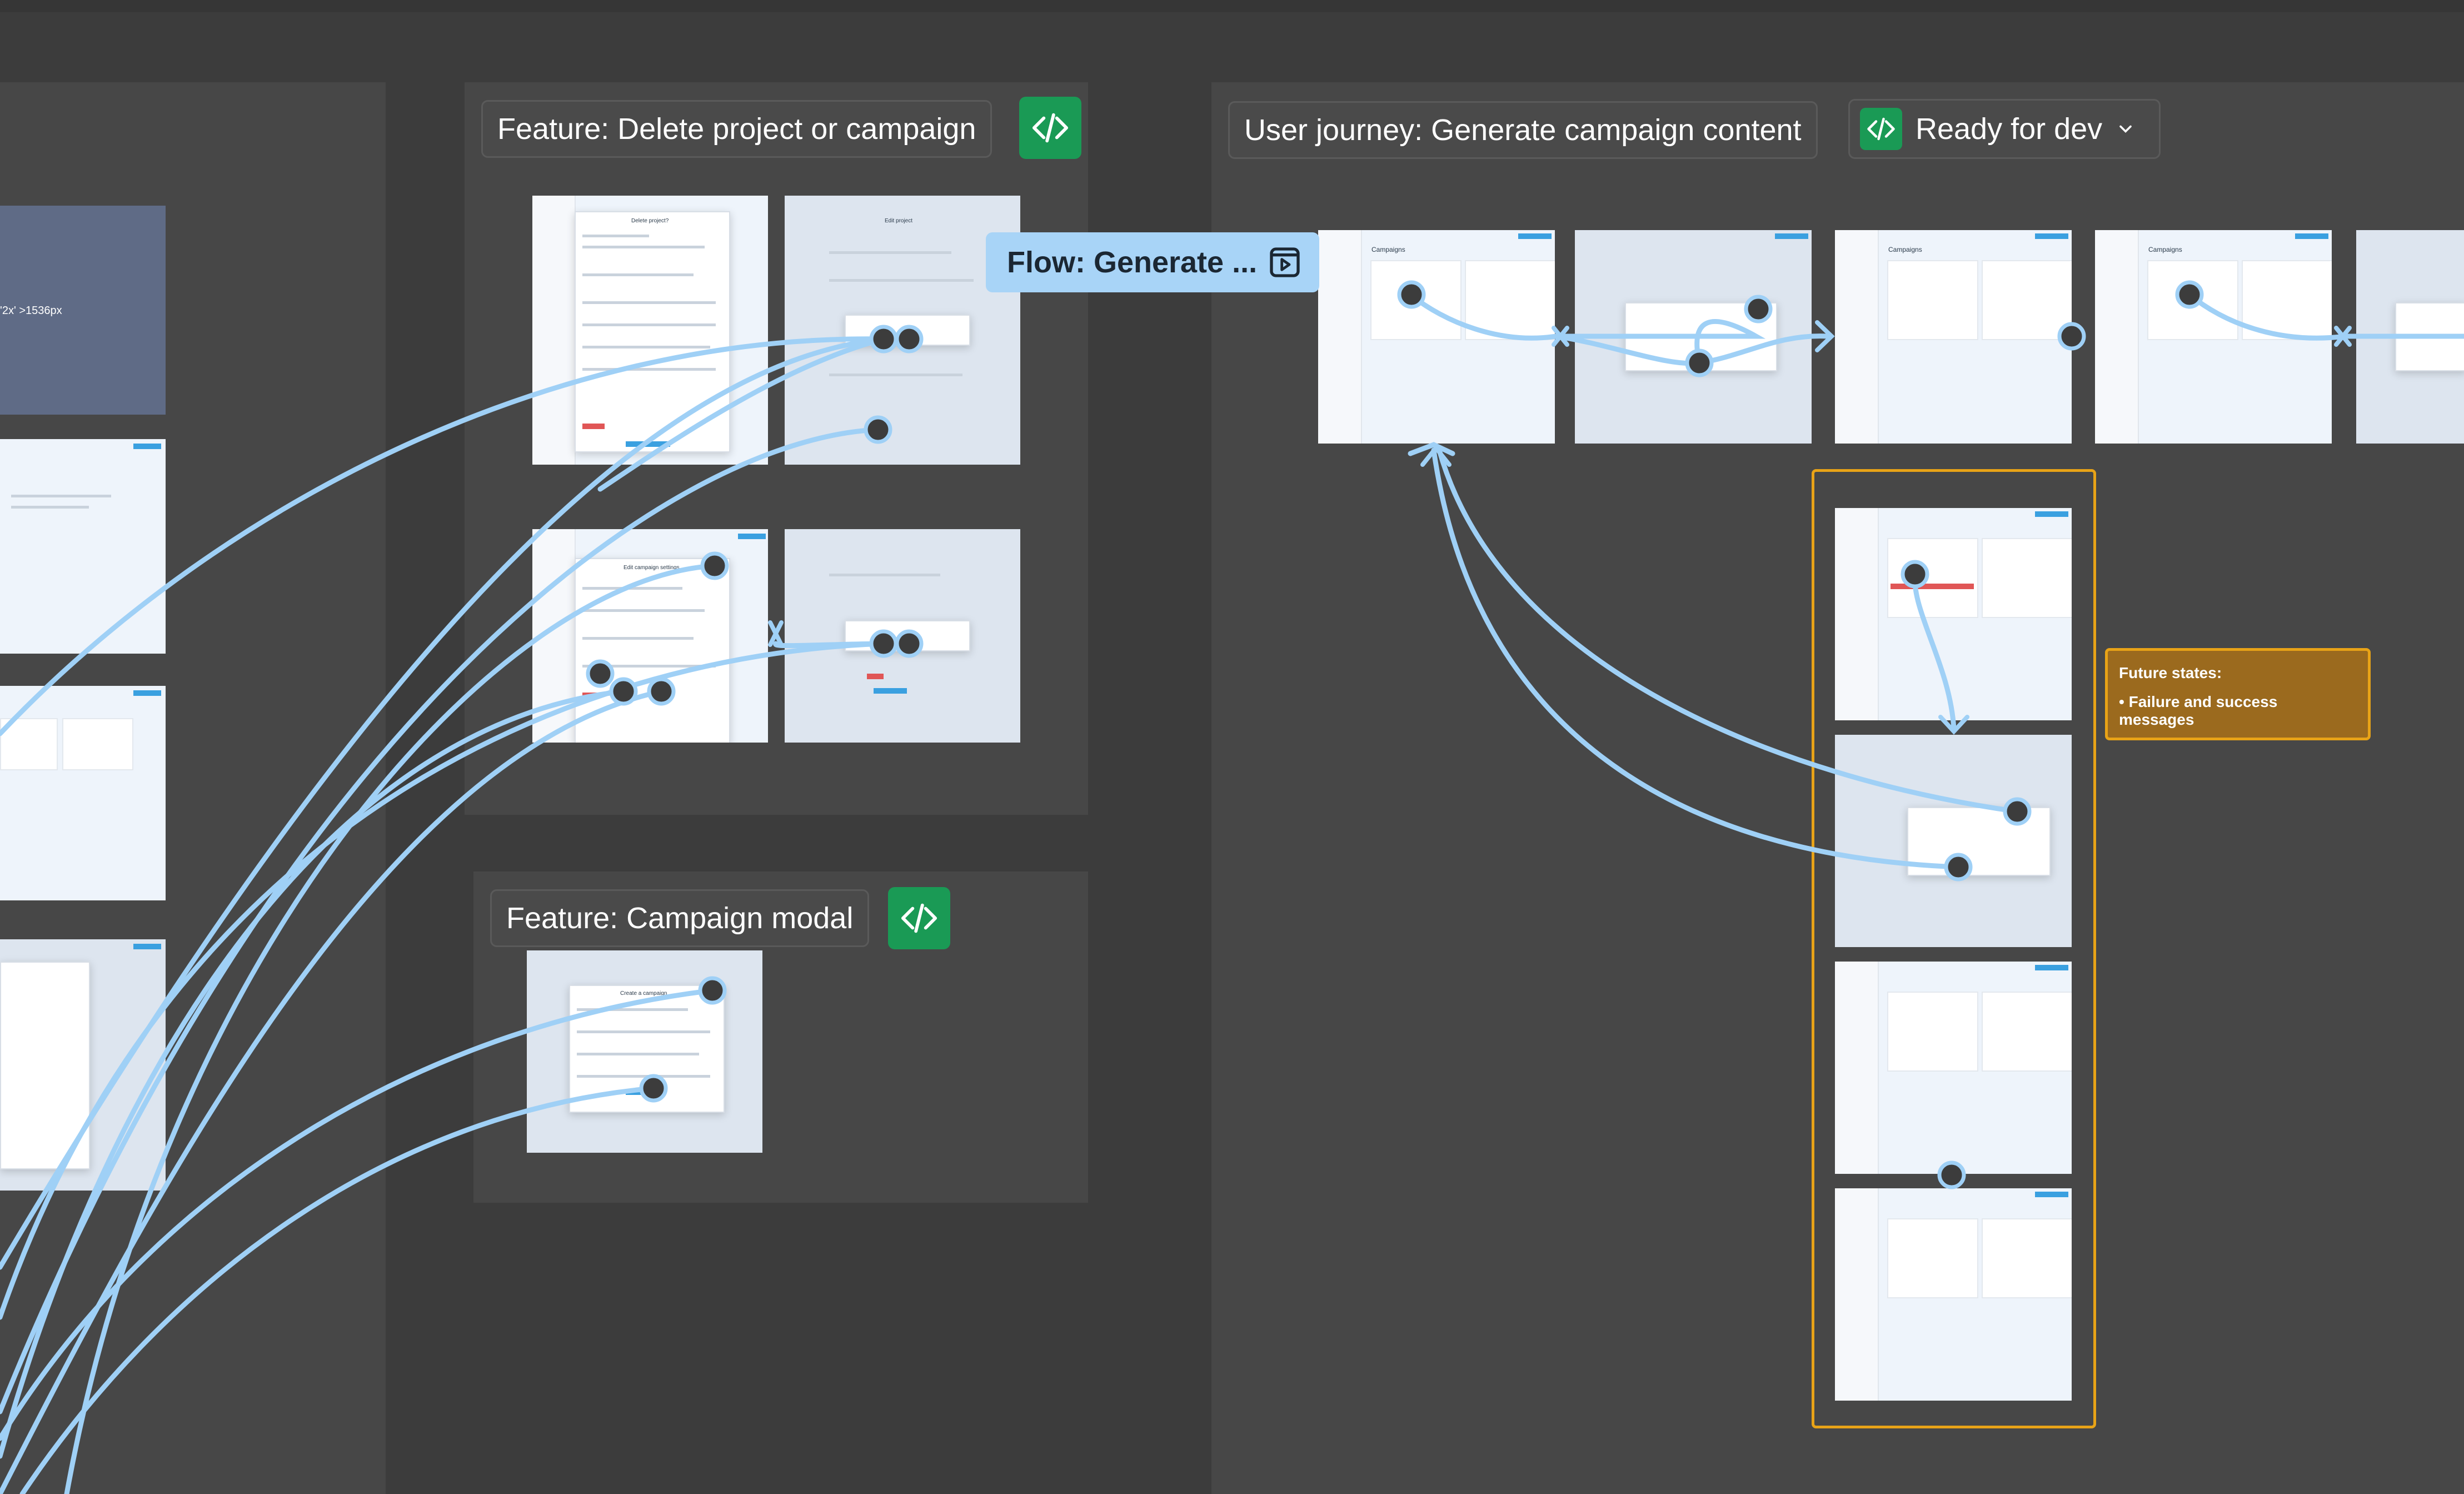 Image resolution: width=2464 pixels, height=1494 pixels. What do you see at coordinates (2213, 337) in the screenshot?
I see `journey-frame-4: Campaigns` at bounding box center [2213, 337].